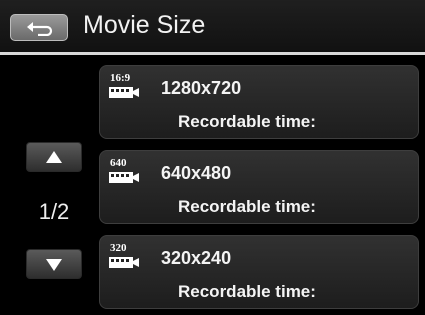 The width and height of the screenshot is (425, 315). What do you see at coordinates (118, 248) in the screenshot?
I see `icon-ratio-label: 320` at bounding box center [118, 248].